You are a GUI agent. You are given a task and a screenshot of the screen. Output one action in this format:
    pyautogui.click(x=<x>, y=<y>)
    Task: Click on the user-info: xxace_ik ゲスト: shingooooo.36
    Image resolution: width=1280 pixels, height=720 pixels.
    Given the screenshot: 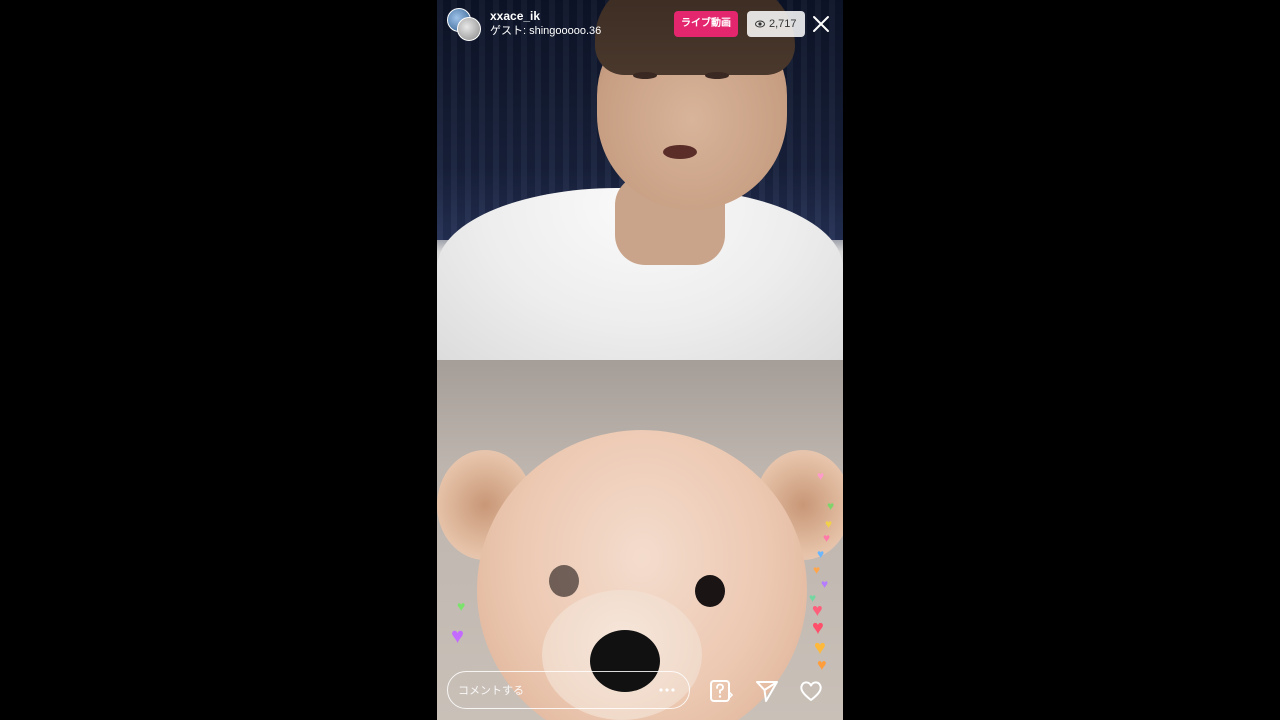 What is the action you would take?
    pyautogui.click(x=545, y=23)
    